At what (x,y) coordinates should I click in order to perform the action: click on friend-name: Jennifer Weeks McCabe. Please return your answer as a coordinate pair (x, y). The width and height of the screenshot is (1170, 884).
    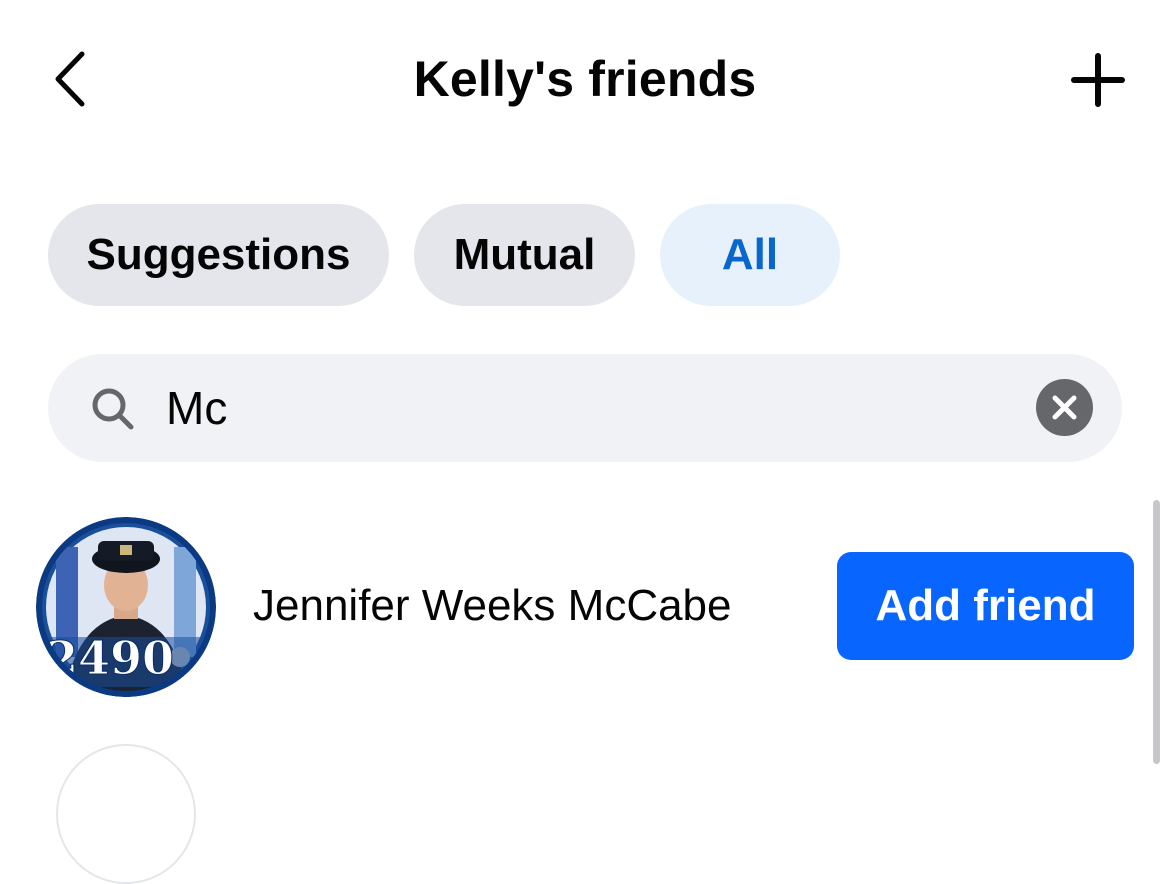
    Looking at the image, I should click on (492, 606).